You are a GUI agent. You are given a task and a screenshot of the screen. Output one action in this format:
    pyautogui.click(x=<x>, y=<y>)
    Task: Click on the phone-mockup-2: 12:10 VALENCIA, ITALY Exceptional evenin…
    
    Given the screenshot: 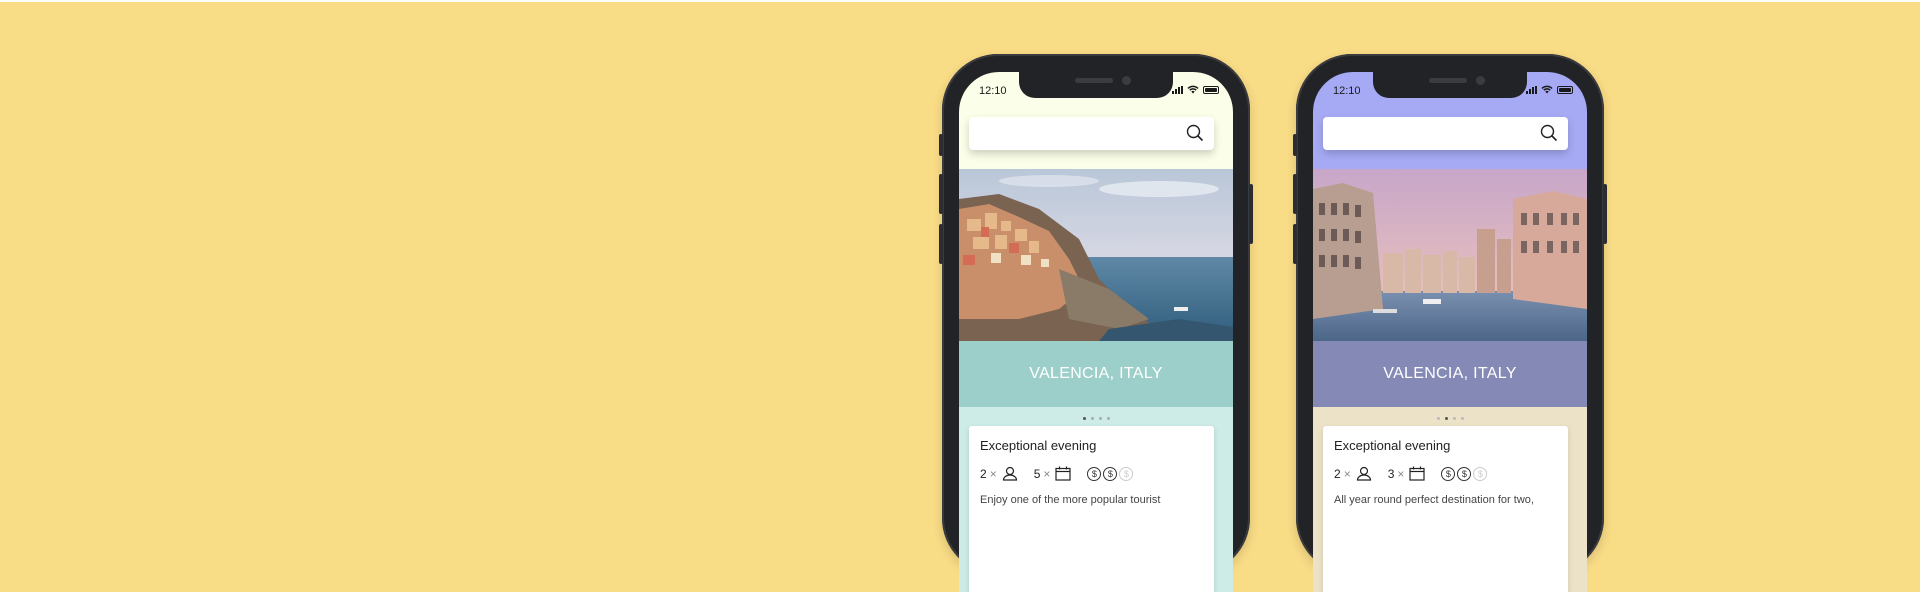 What is the action you would take?
    pyautogui.click(x=1450, y=323)
    